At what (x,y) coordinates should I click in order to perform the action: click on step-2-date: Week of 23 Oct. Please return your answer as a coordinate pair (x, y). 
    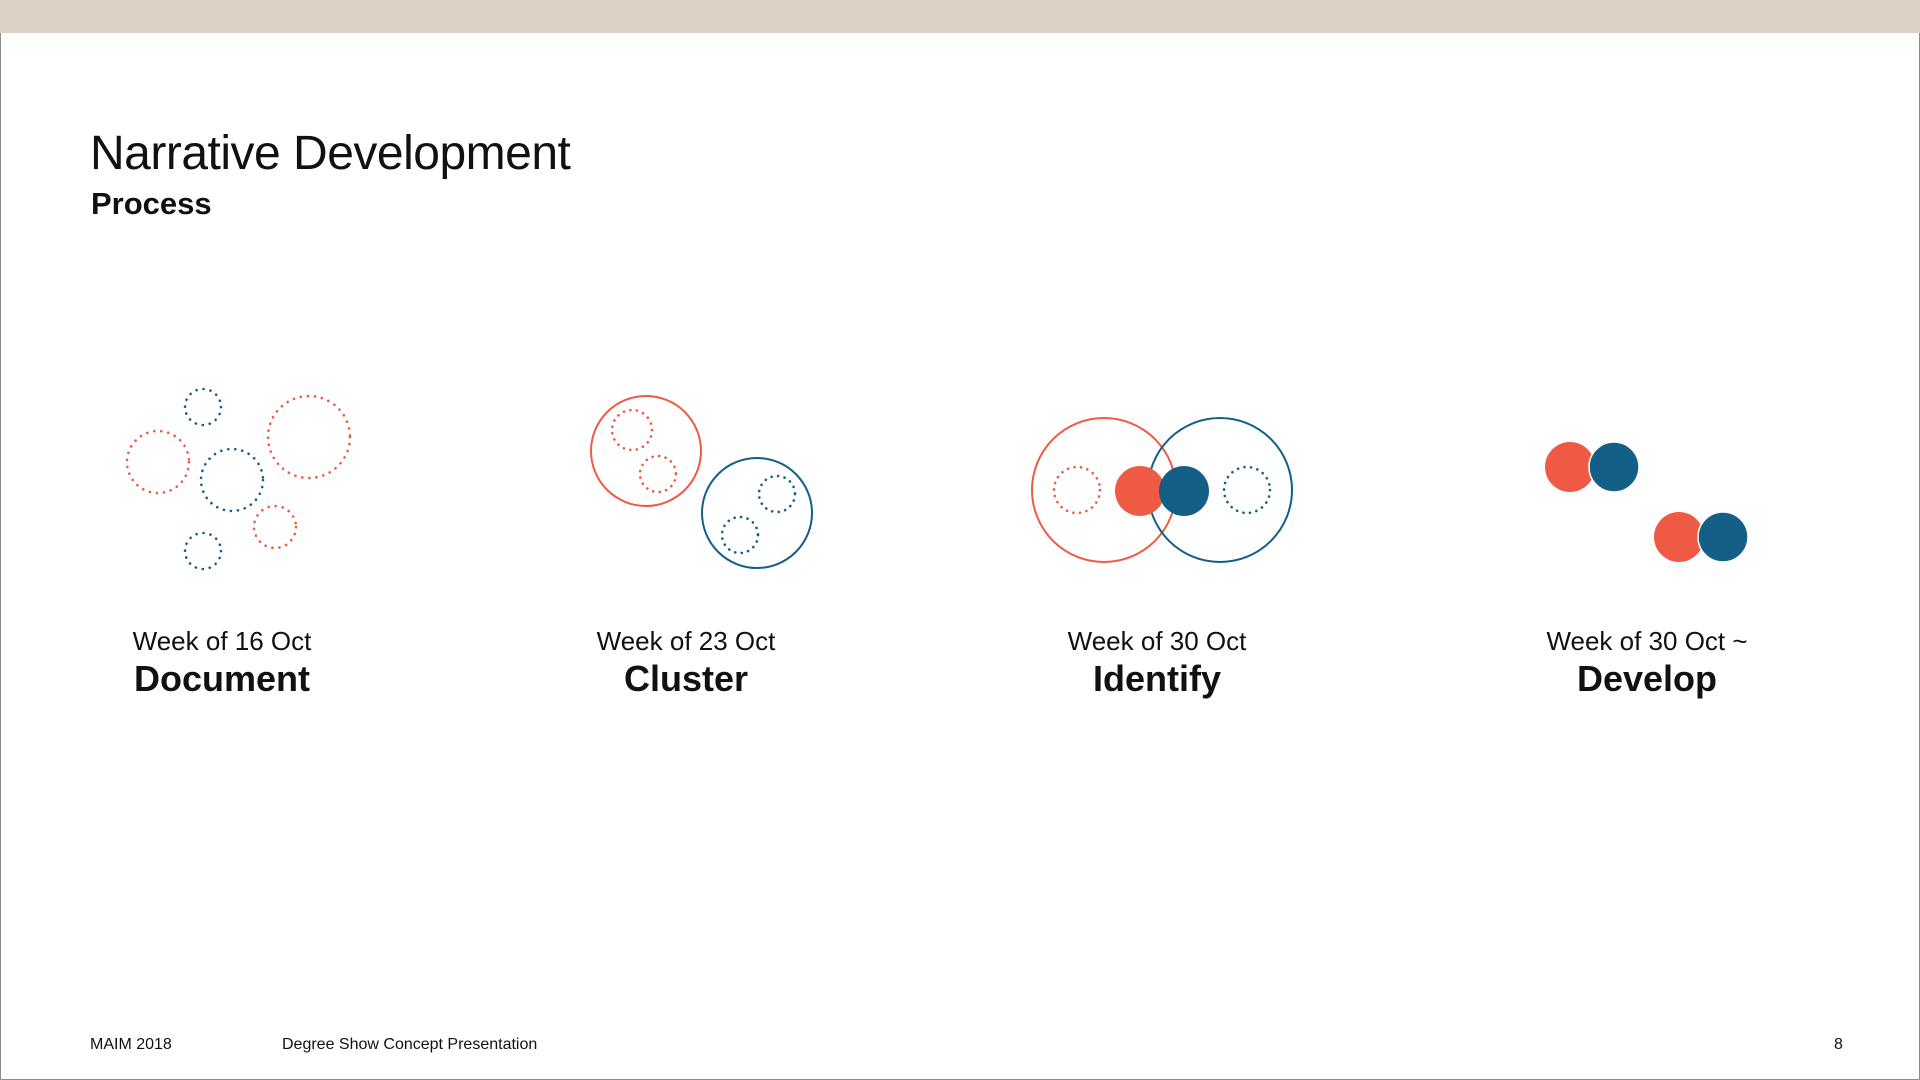
    Looking at the image, I should click on (686, 641).